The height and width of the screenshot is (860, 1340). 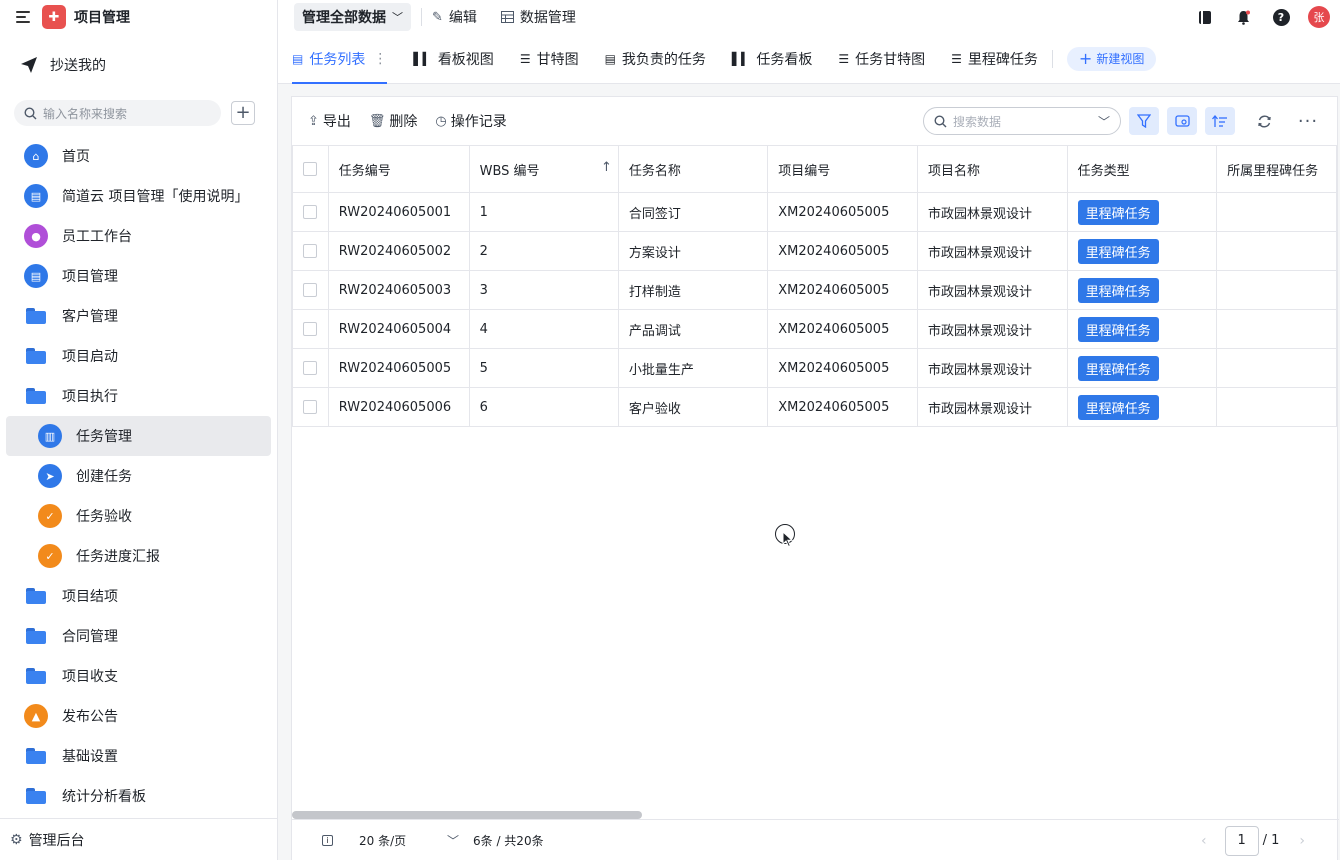 What do you see at coordinates (655, 59) in the screenshot?
I see `view-tab: ▤ 我负责的任务` at bounding box center [655, 59].